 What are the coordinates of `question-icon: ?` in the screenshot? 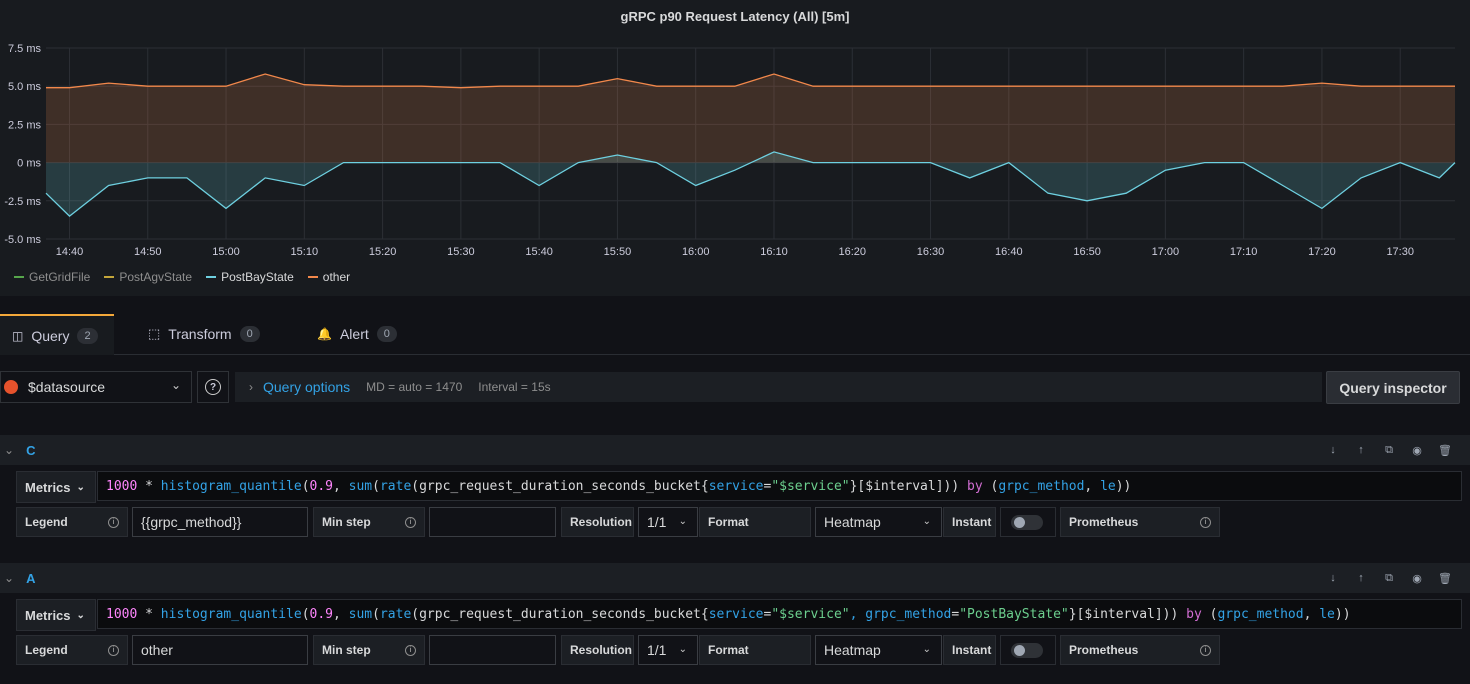 It's located at (213, 387).